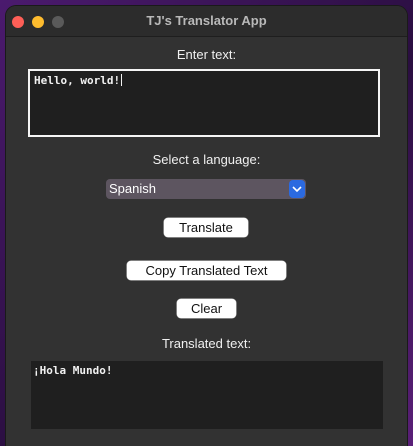 The image size is (413, 446). Describe the element at coordinates (206, 343) in the screenshot. I see `output-label: Translated text:` at that location.